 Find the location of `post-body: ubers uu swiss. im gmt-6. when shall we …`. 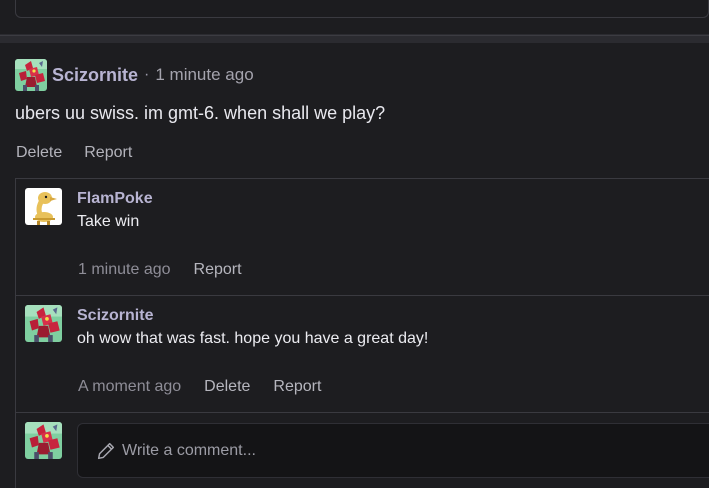

post-body: ubers uu swiss. im gmt-6. when shall we … is located at coordinates (200, 113).